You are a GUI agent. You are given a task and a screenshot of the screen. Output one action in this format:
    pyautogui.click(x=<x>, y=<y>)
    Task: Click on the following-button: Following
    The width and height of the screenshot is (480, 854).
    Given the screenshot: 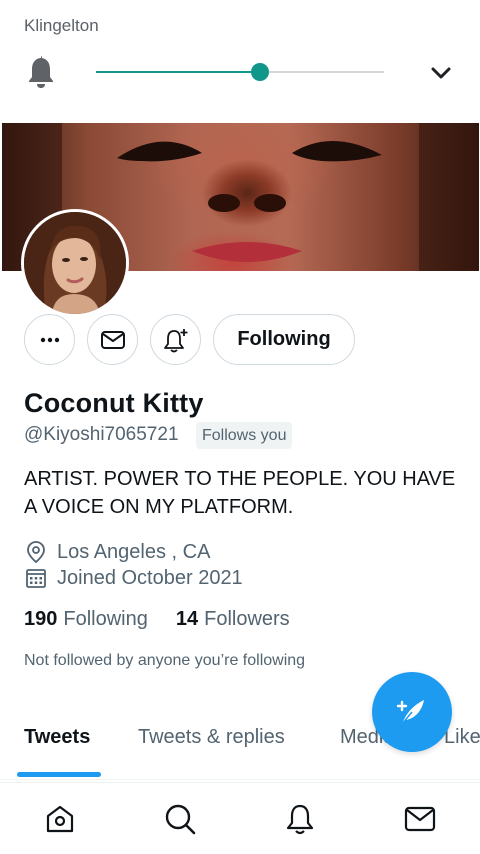 What is the action you would take?
    pyautogui.click(x=284, y=339)
    